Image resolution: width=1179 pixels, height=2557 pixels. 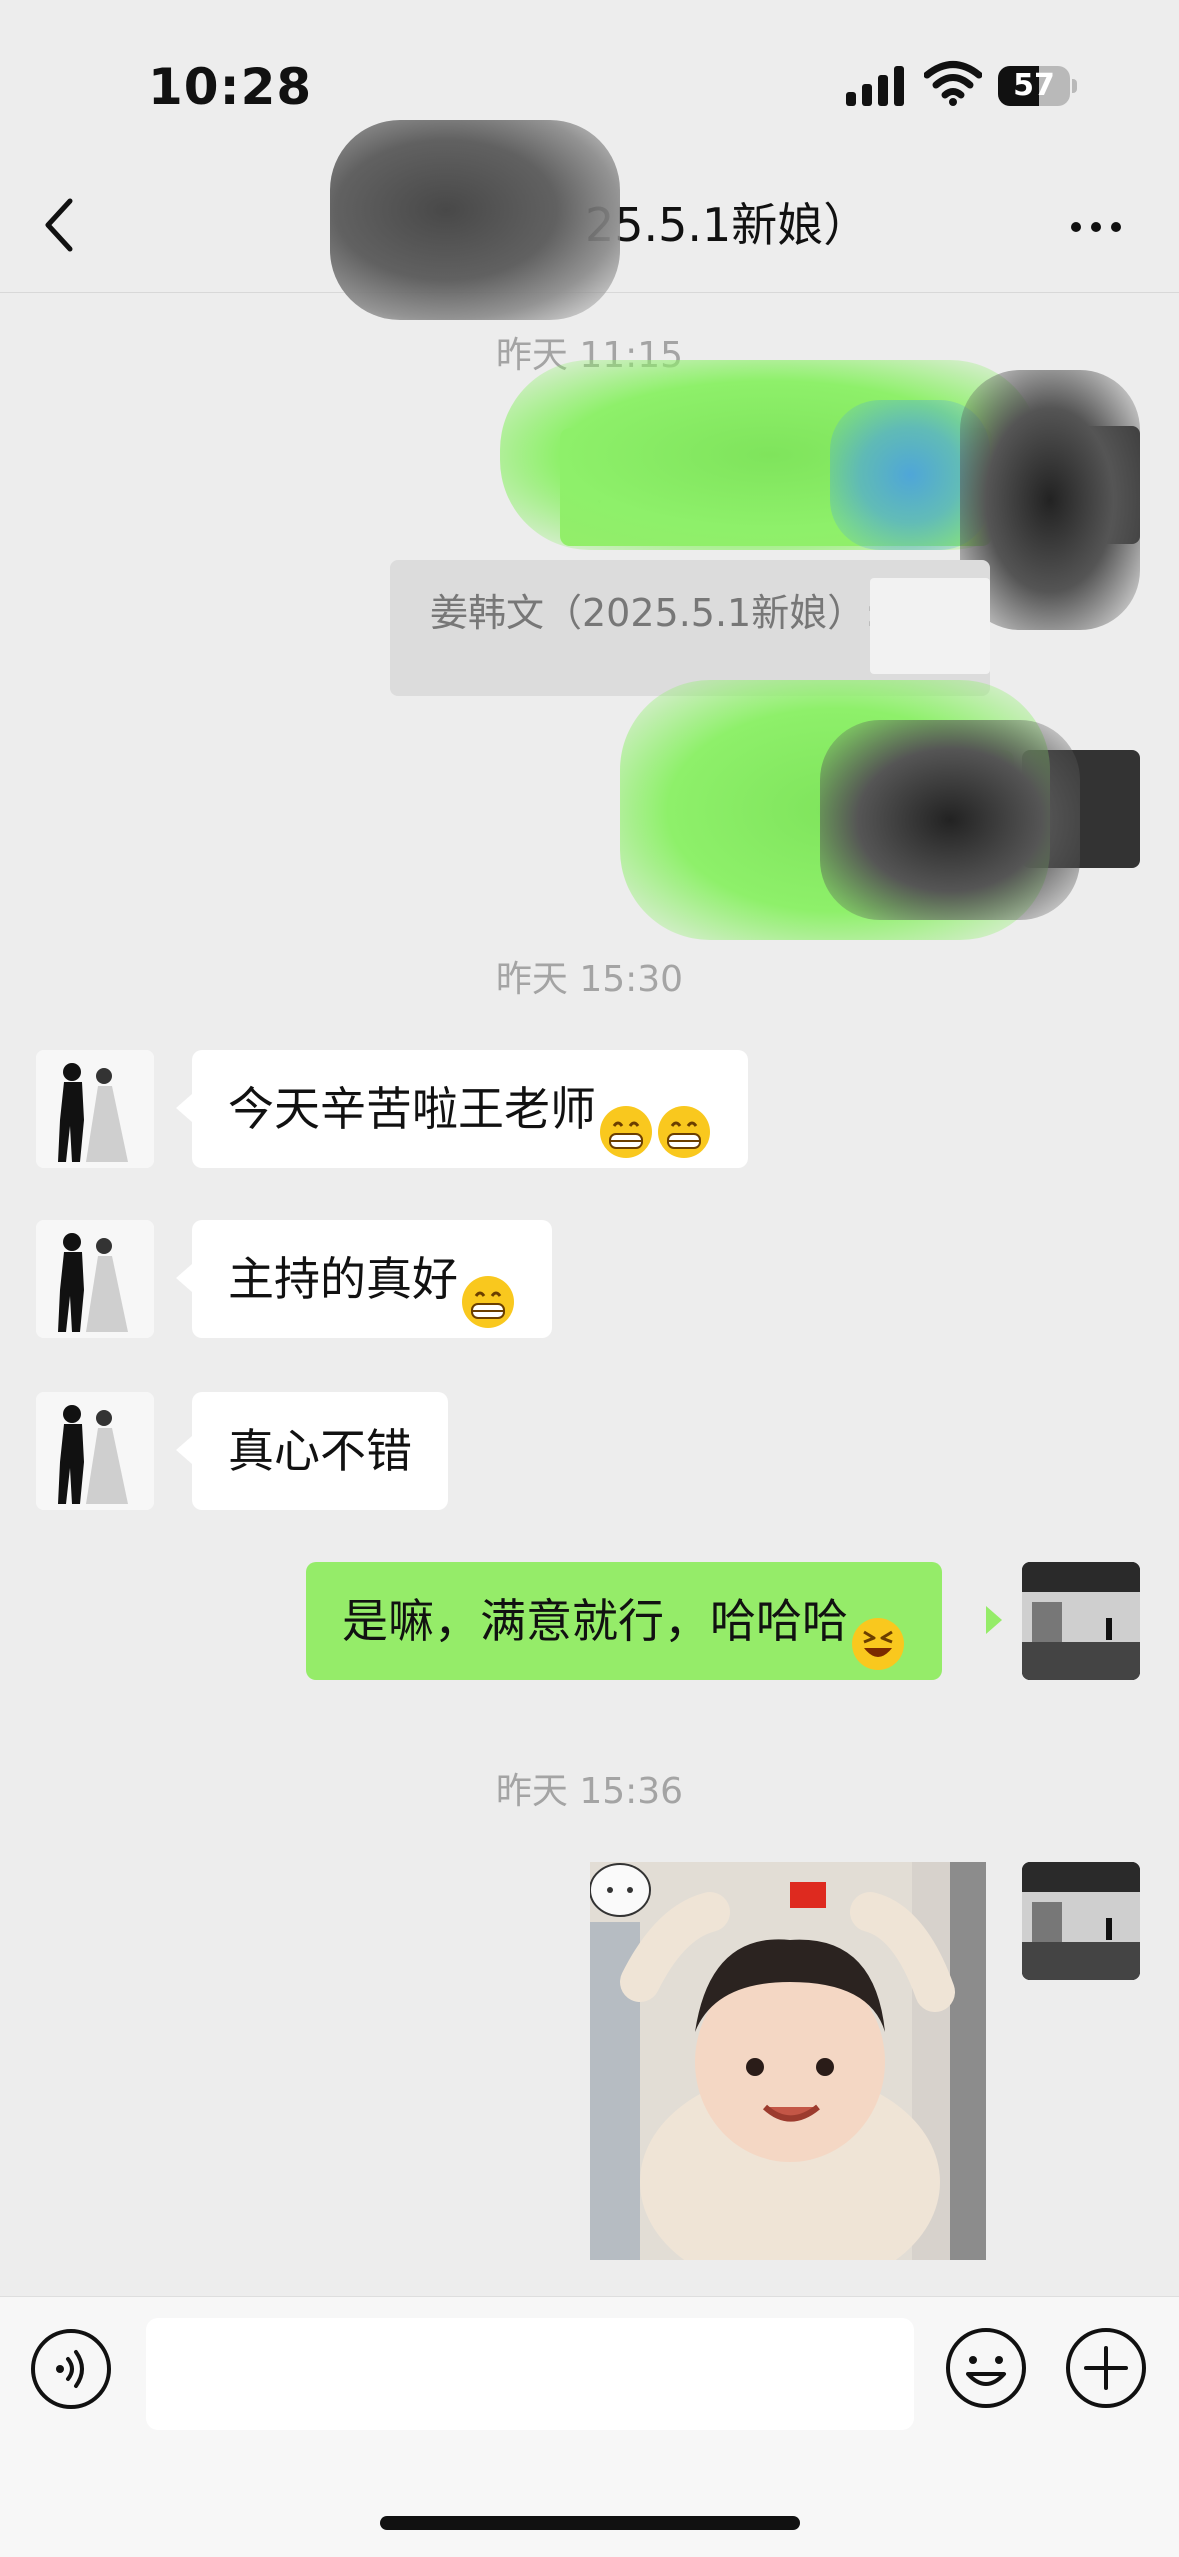 I want to click on child-photo-image, so click(x=788, y=2061).